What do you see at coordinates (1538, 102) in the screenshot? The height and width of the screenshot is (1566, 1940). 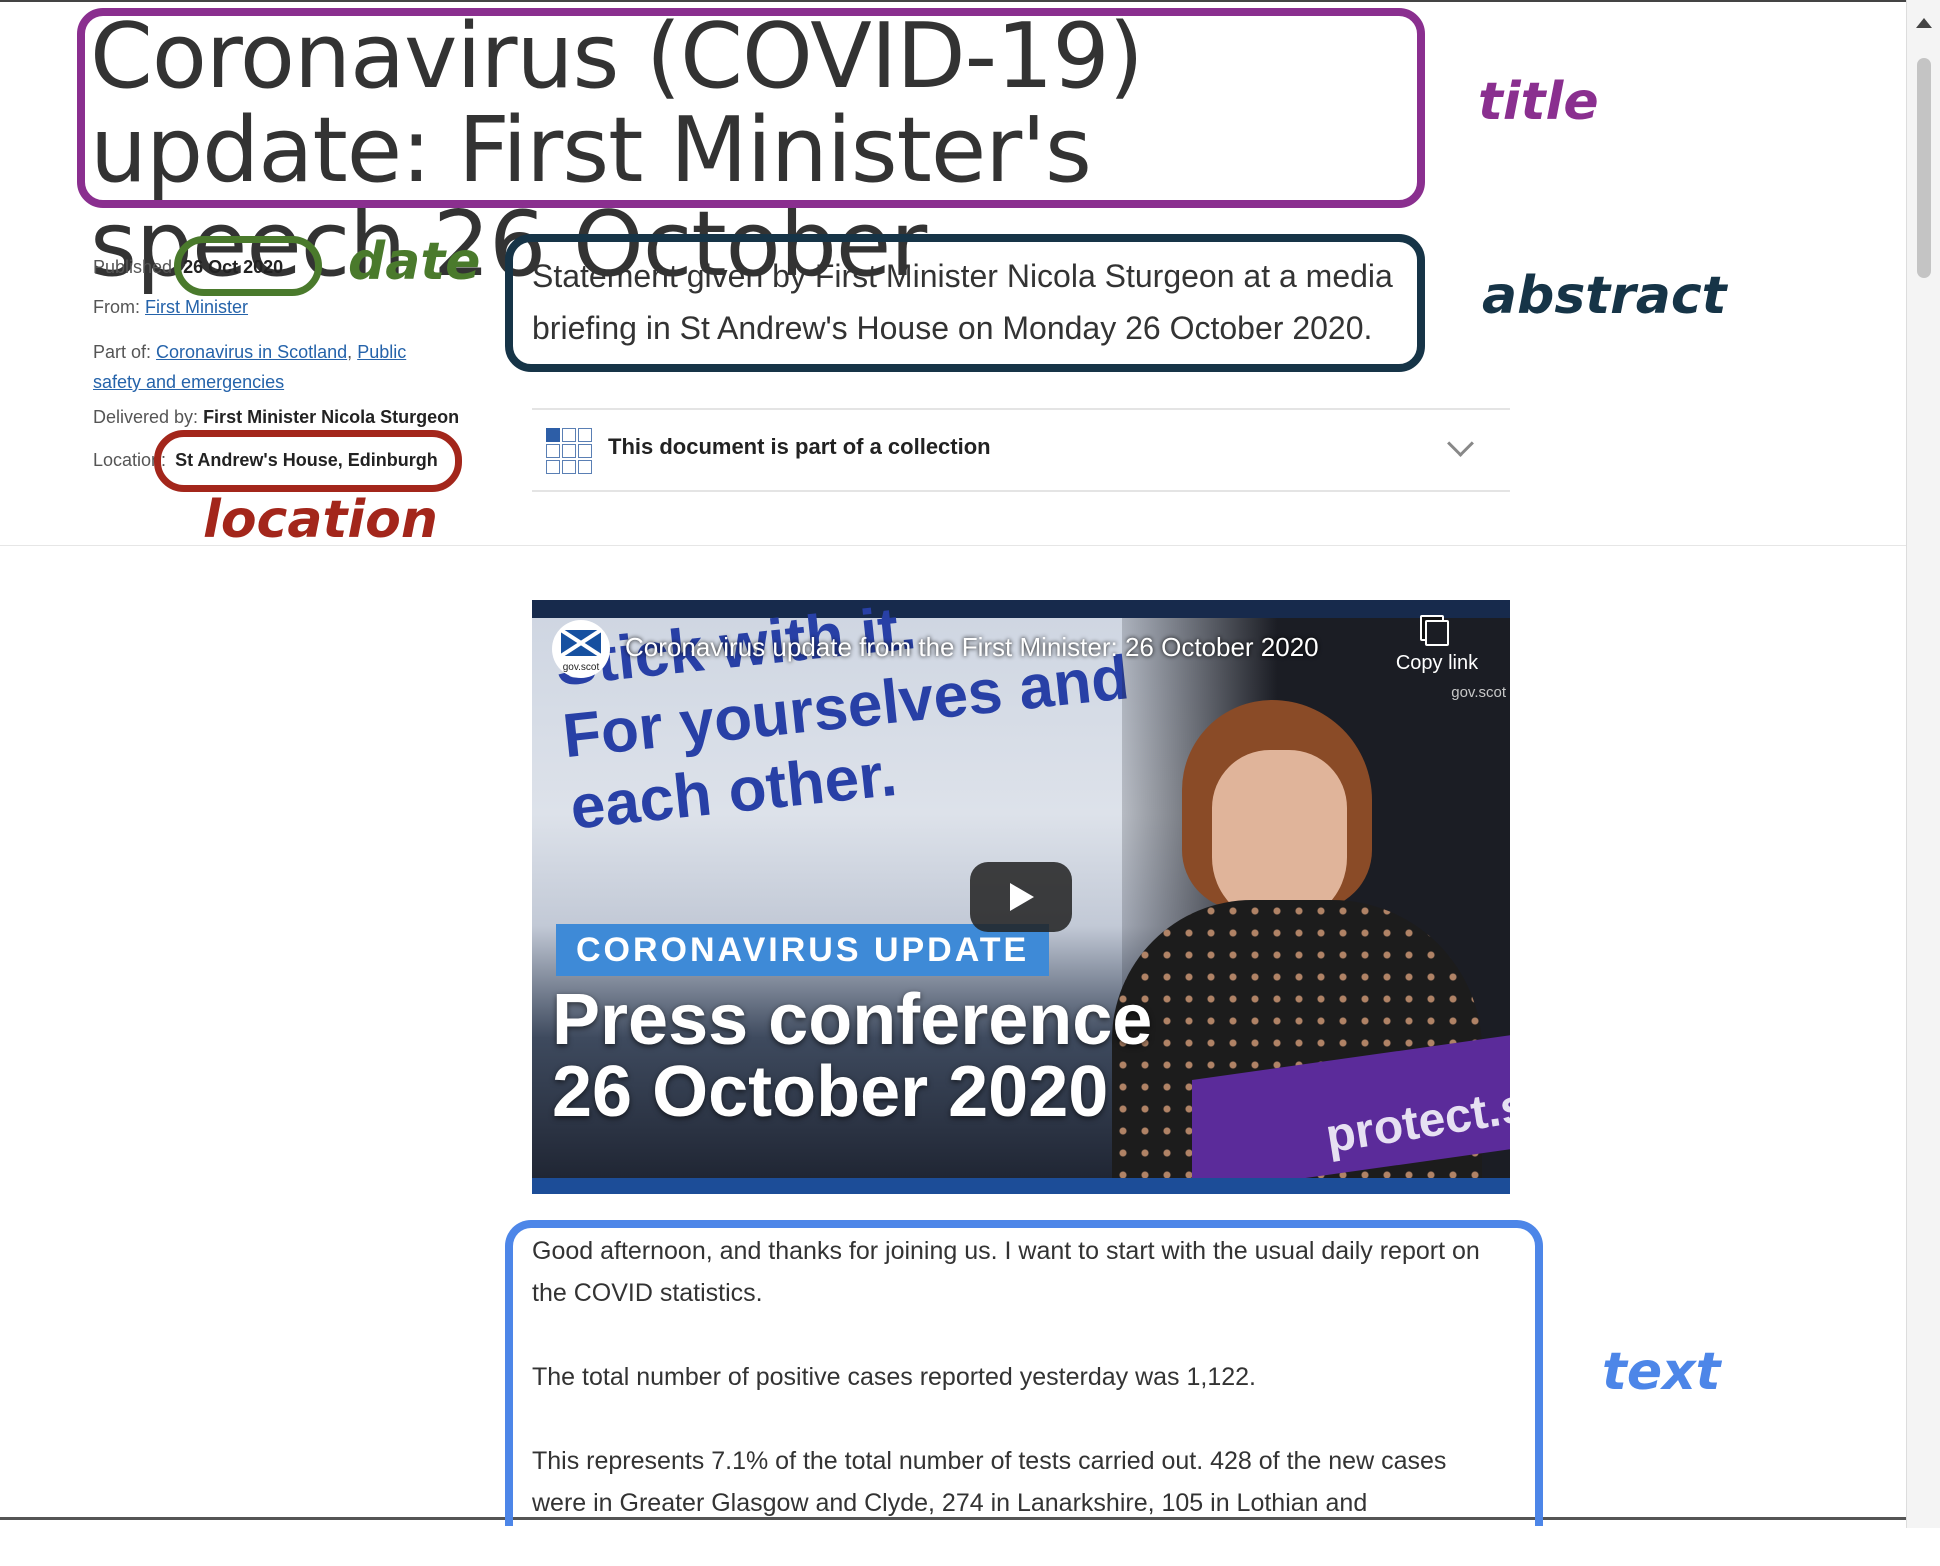 I see `title-annotation-label: title` at bounding box center [1538, 102].